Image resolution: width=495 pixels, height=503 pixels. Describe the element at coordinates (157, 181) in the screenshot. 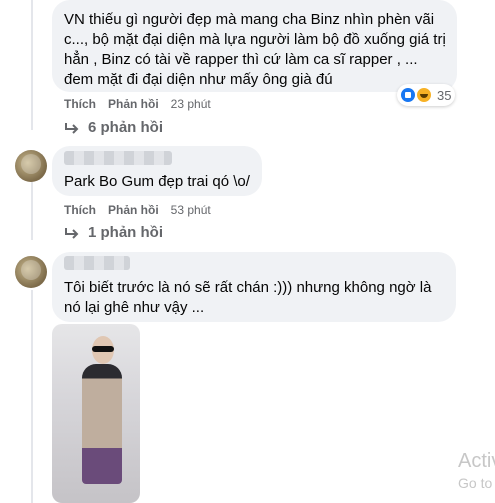

I see `comment-text: Park Bo Gum đẹp trai qó \o/` at that location.